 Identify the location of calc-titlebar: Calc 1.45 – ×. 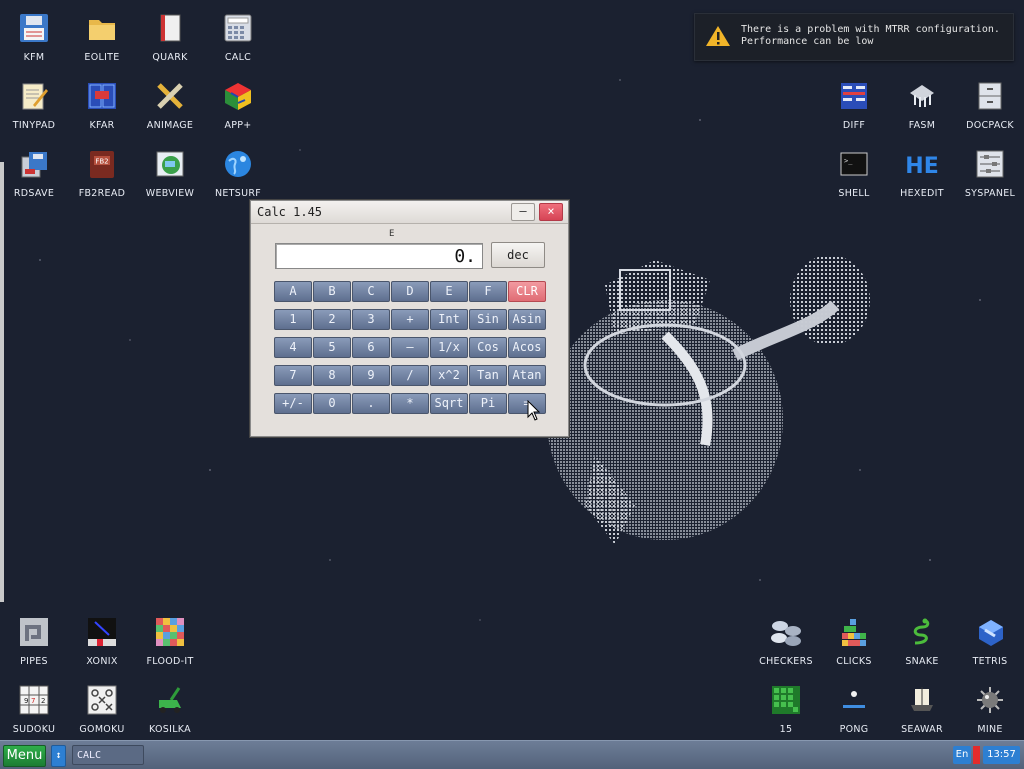
(409, 212).